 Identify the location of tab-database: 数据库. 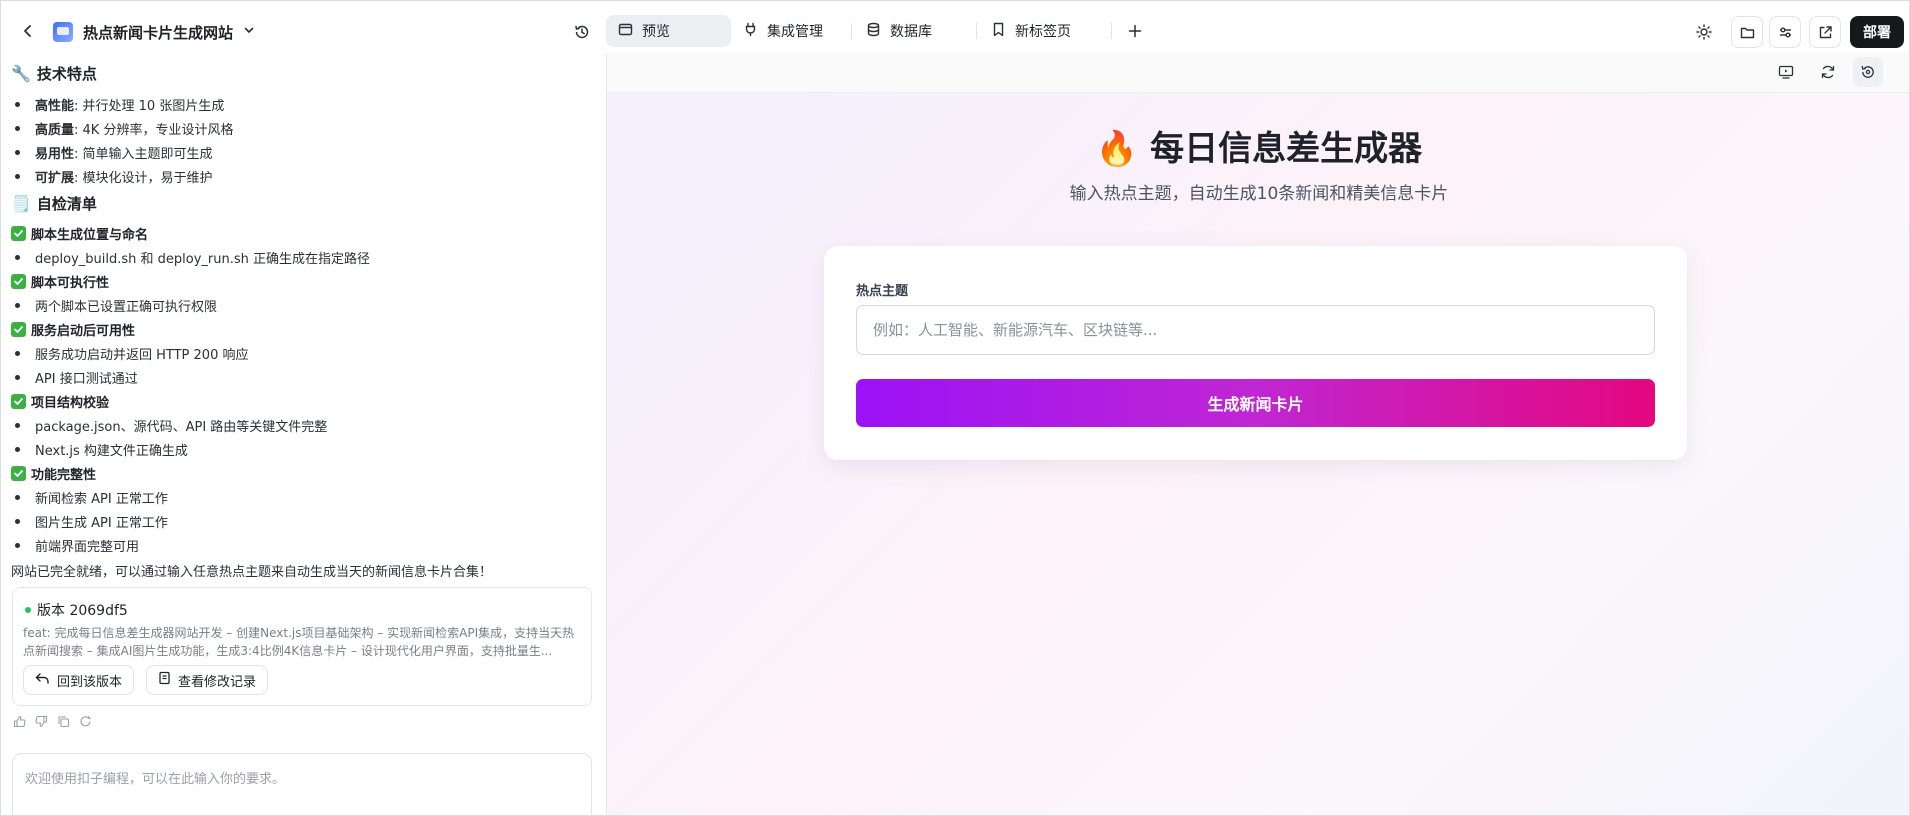
(914, 31).